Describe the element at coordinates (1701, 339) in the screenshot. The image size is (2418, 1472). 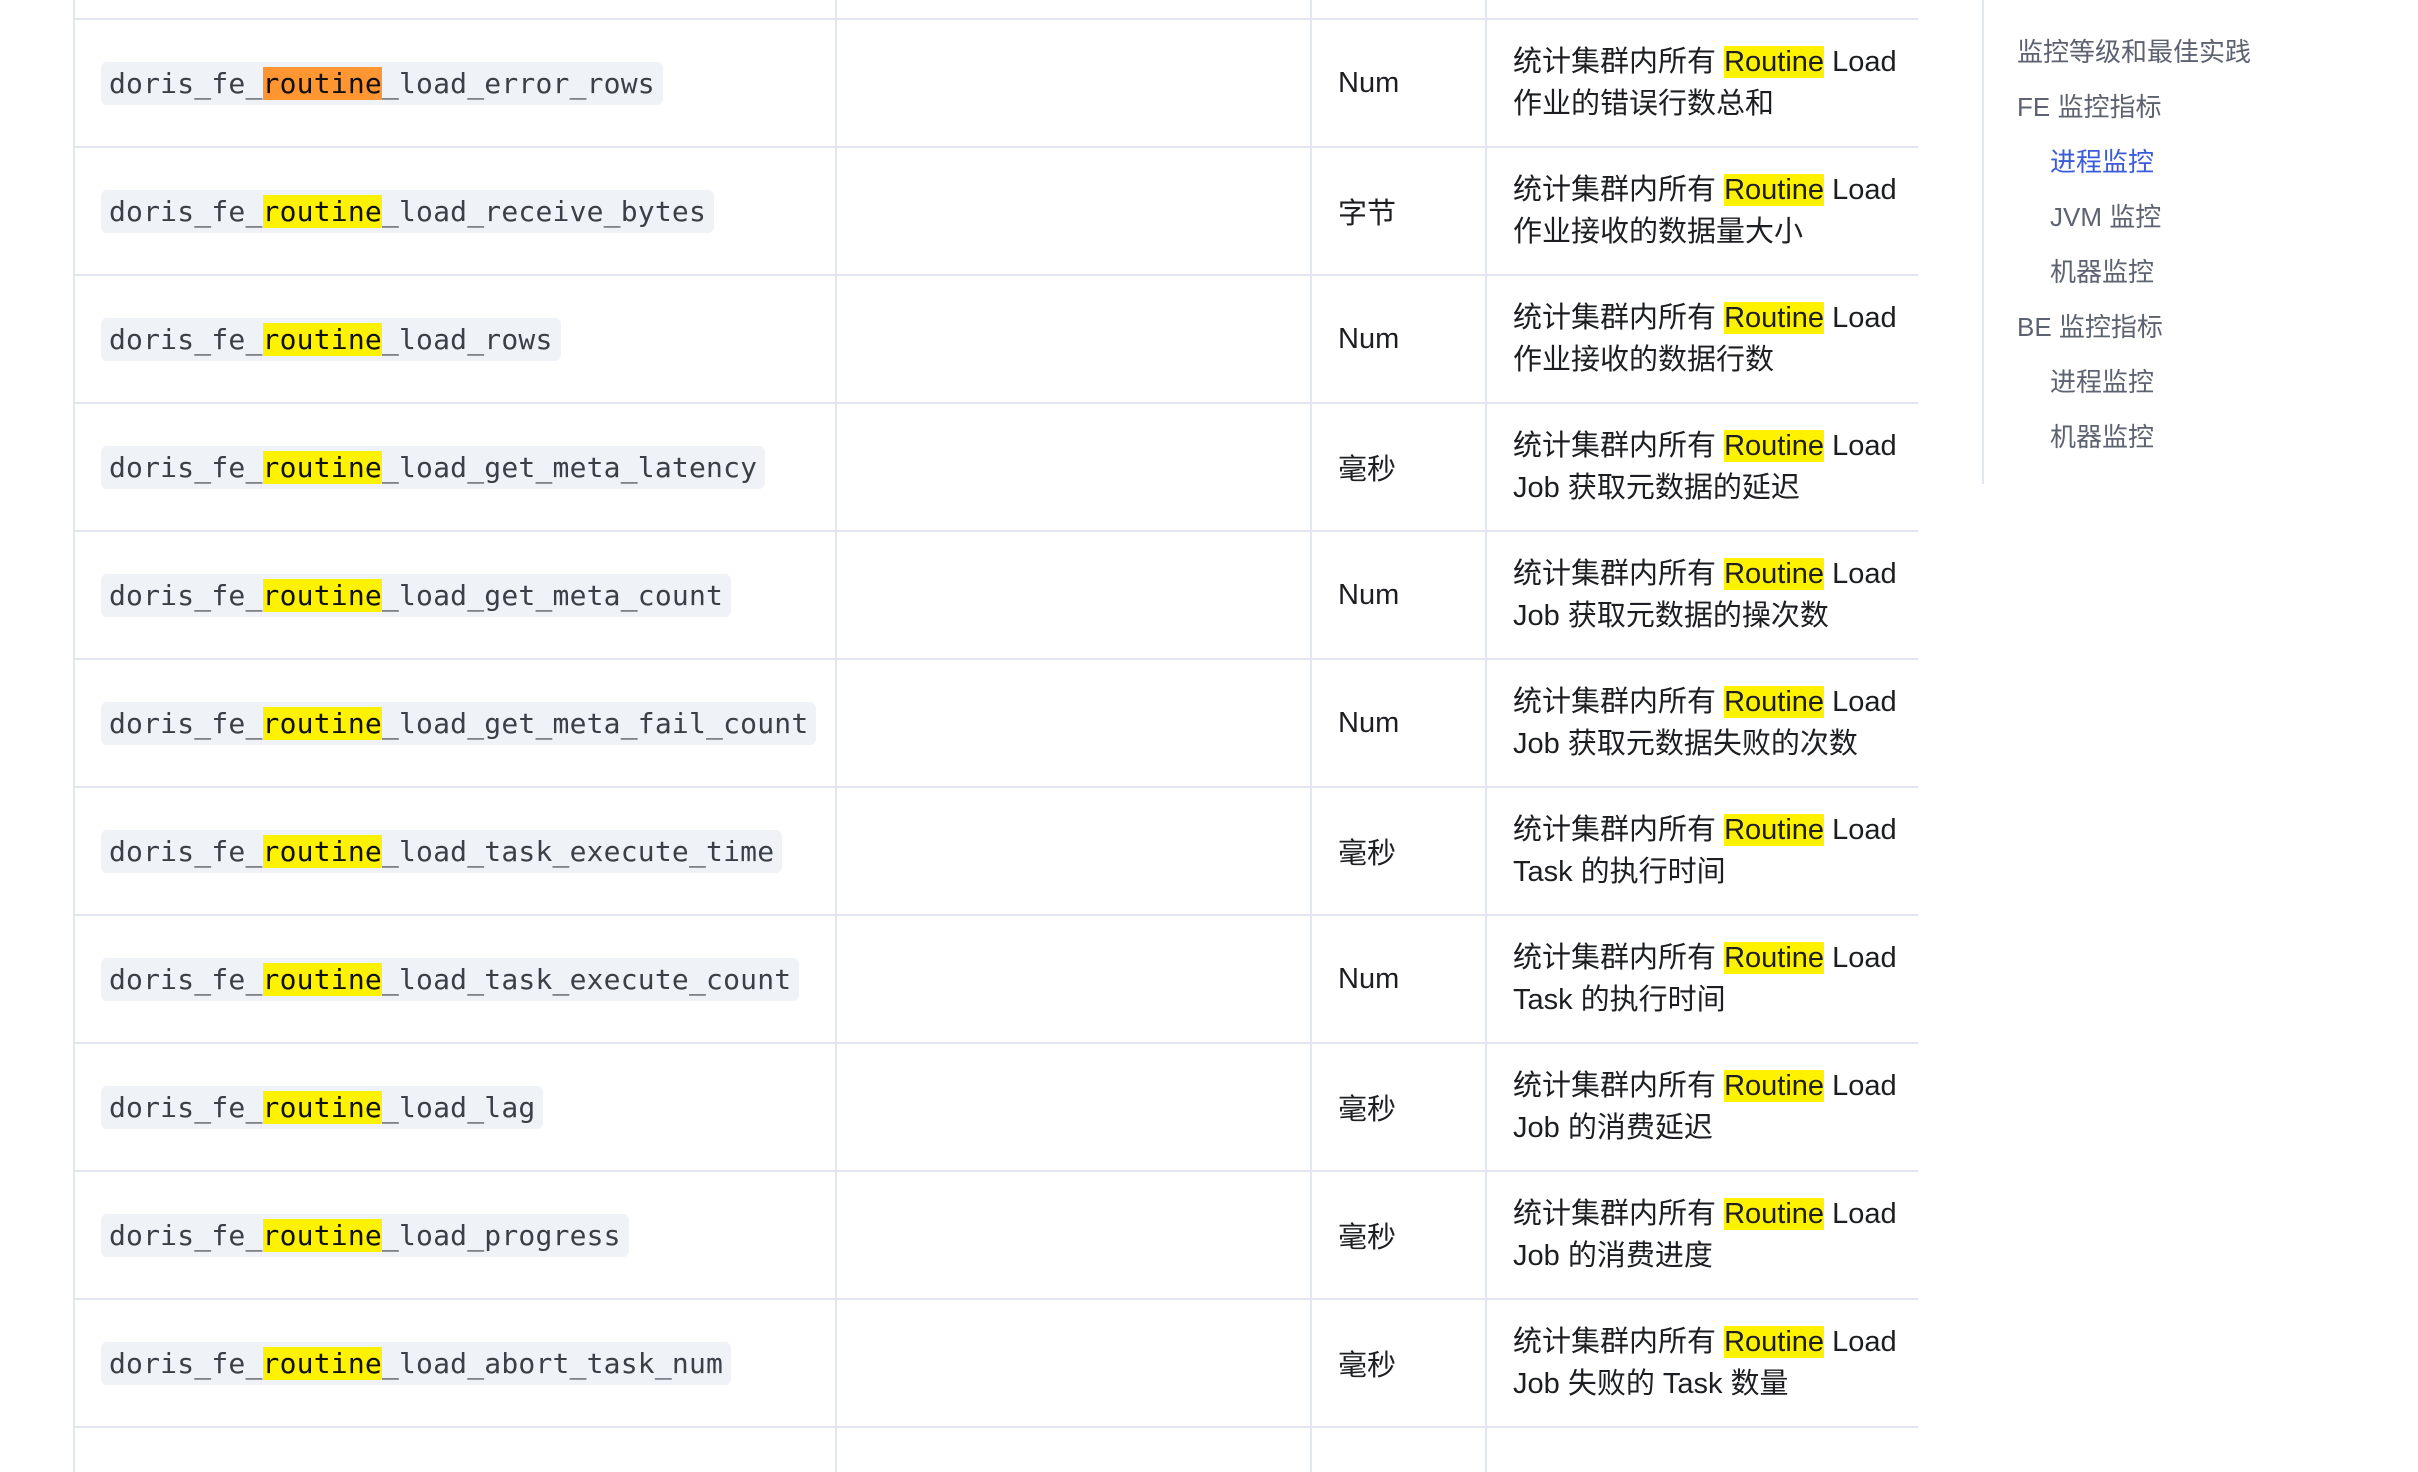
I see `metric-description-cell: 统计集群内所有 Routine Load 作业接收的数据行数` at that location.